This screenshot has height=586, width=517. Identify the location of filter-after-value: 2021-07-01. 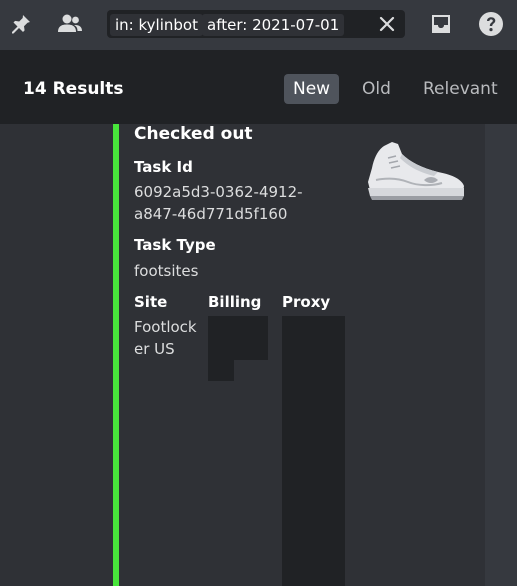
(296, 25).